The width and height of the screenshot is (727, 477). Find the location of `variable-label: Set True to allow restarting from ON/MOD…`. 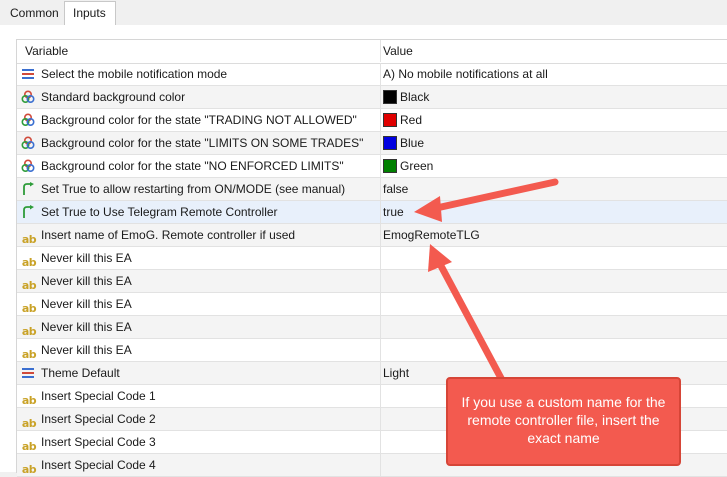

variable-label: Set True to allow restarting from ON/MOD… is located at coordinates (193, 189).